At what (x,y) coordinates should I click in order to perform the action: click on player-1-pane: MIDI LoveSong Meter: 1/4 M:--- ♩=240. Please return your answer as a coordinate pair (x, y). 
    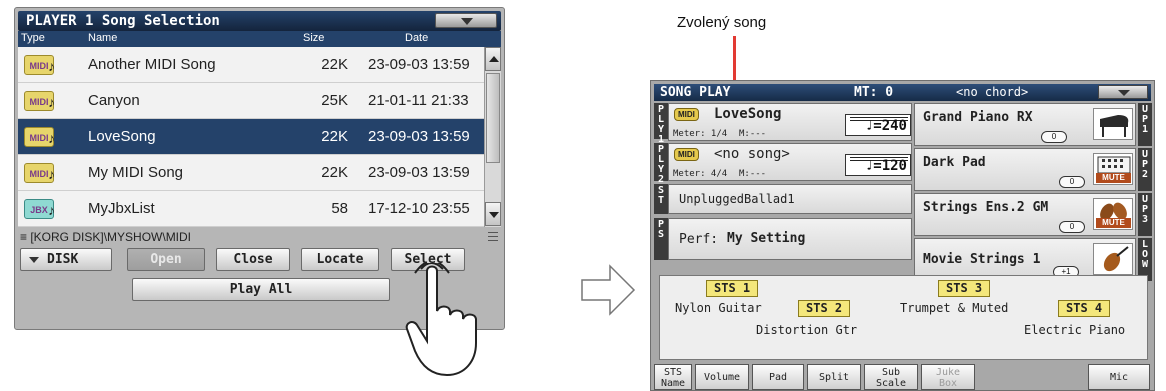
    Looking at the image, I should click on (790, 122).